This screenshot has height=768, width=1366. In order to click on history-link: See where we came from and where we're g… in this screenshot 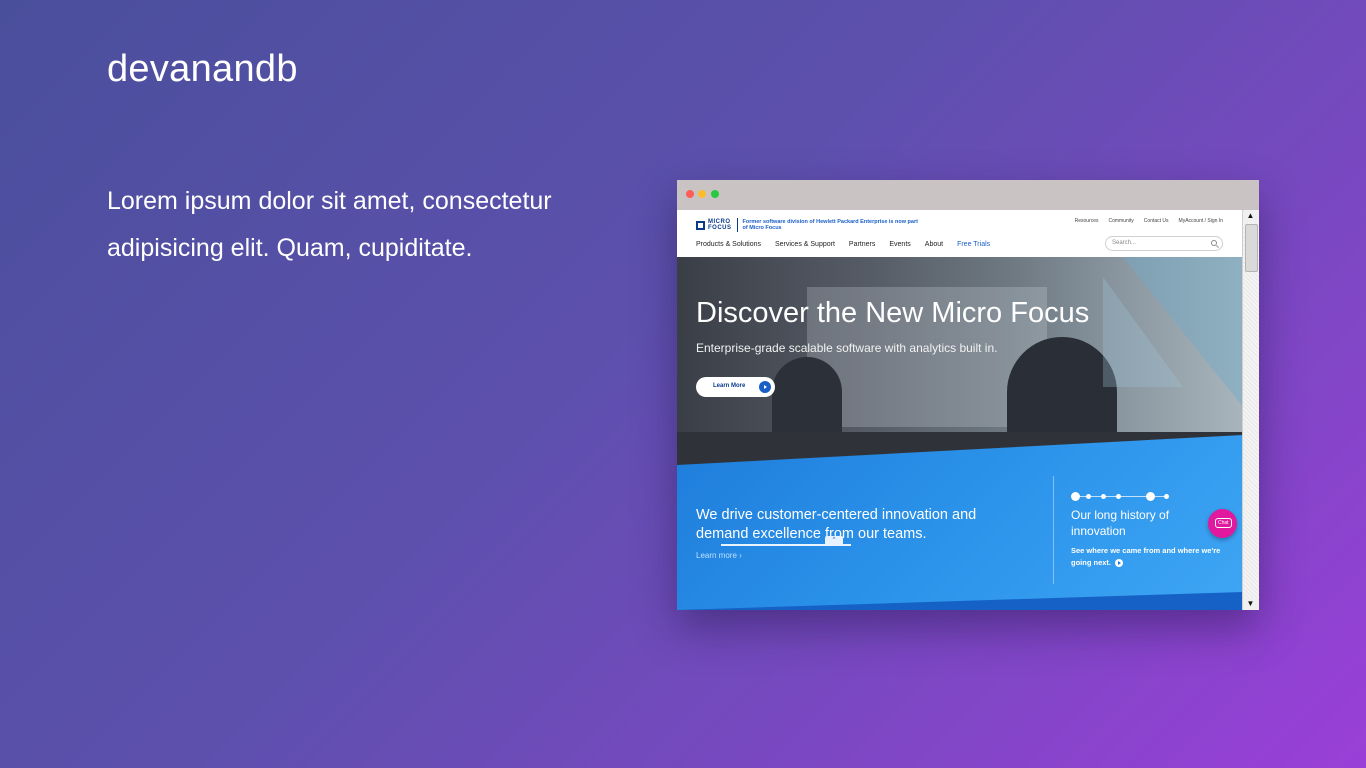, I will do `click(1151, 557)`.